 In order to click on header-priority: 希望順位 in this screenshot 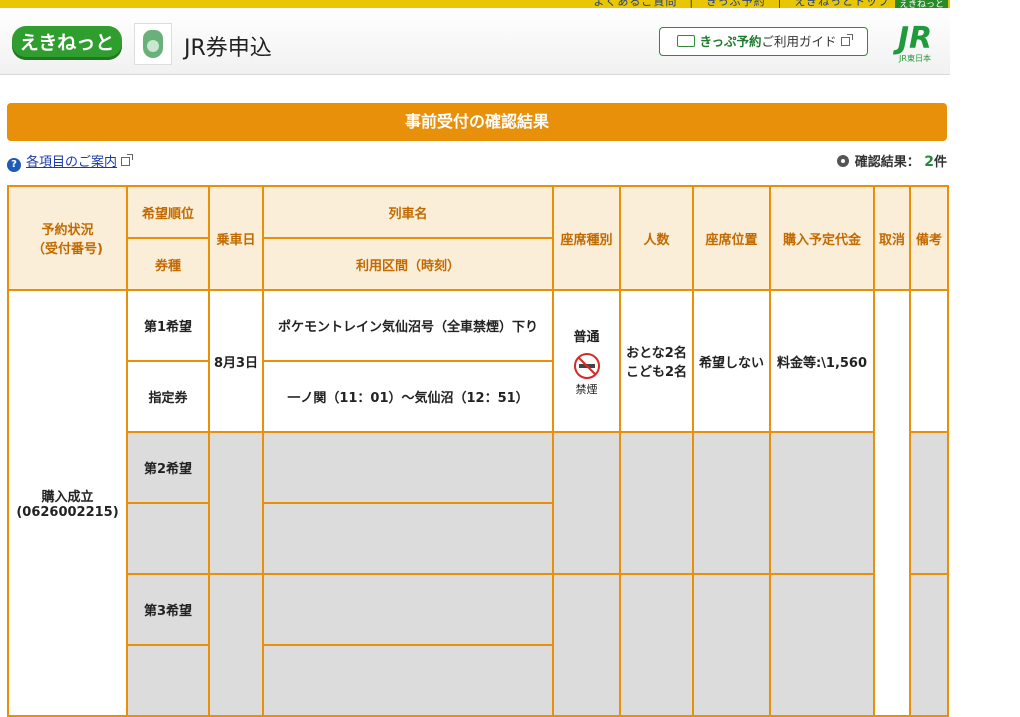, I will do `click(168, 212)`.